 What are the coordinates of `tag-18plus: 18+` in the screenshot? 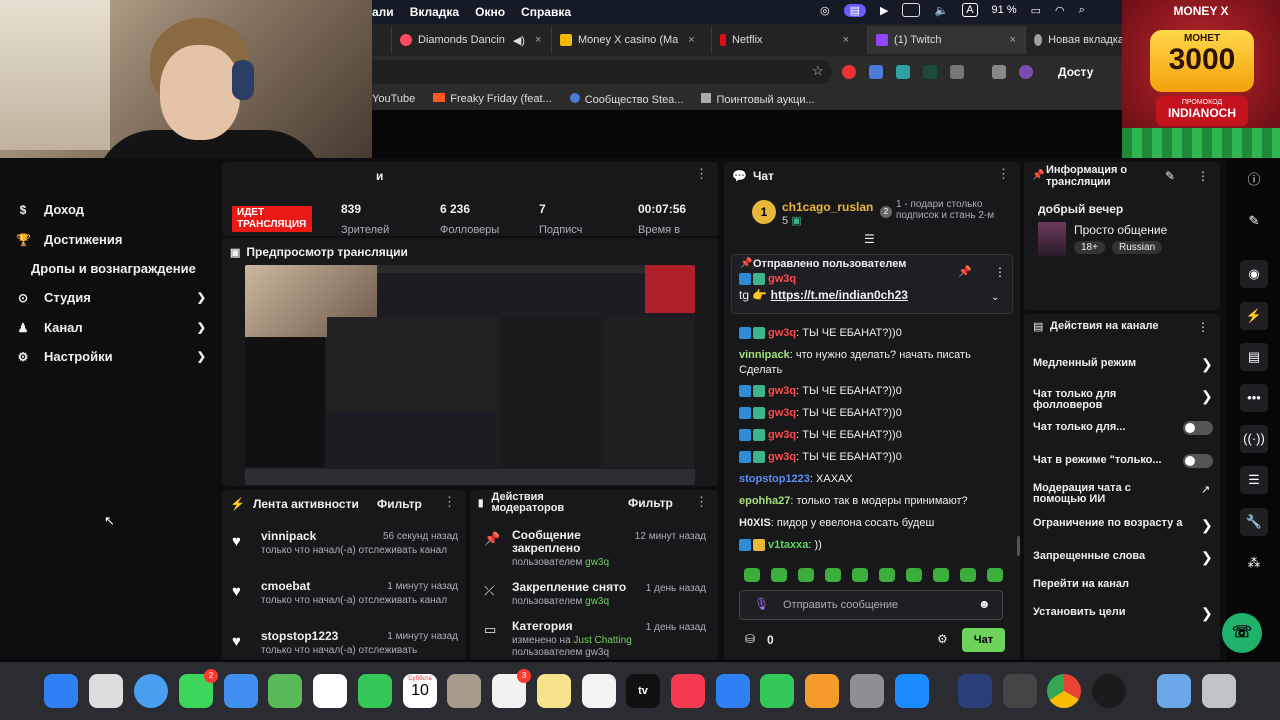 It's located at (1089, 247).